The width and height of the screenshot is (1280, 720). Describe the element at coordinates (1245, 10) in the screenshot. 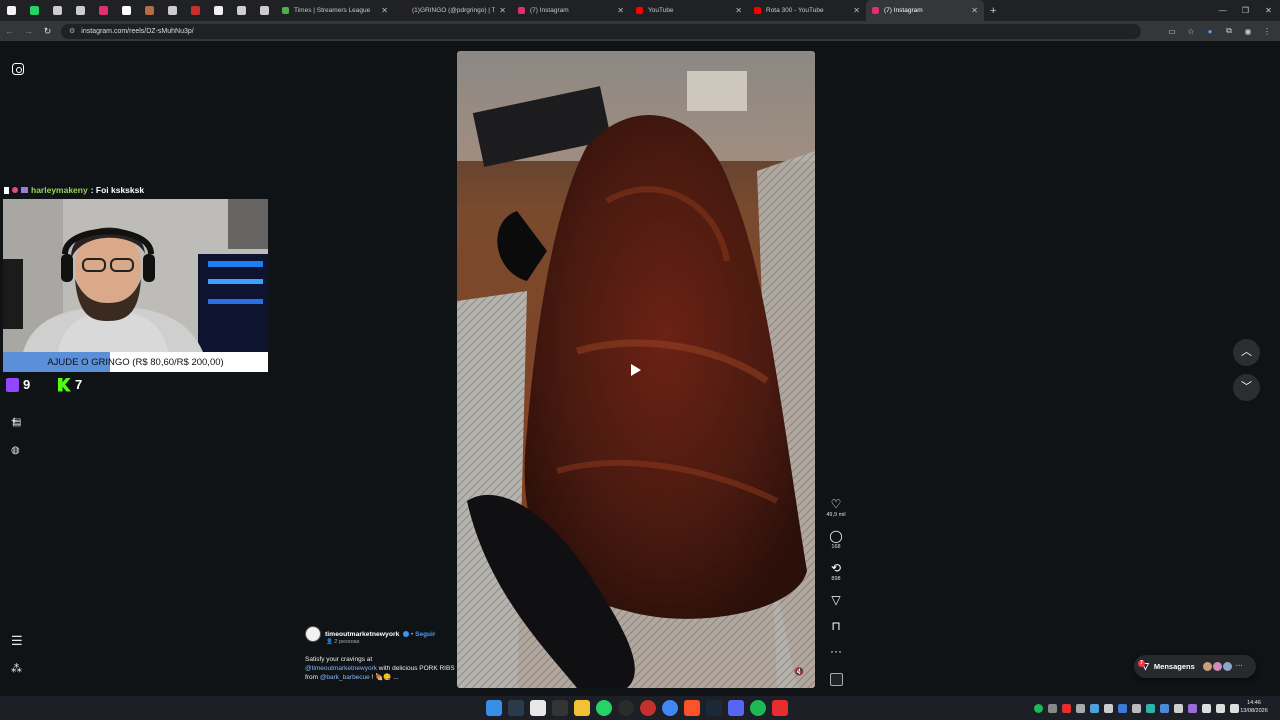

I see `maximize-button: ❐` at that location.